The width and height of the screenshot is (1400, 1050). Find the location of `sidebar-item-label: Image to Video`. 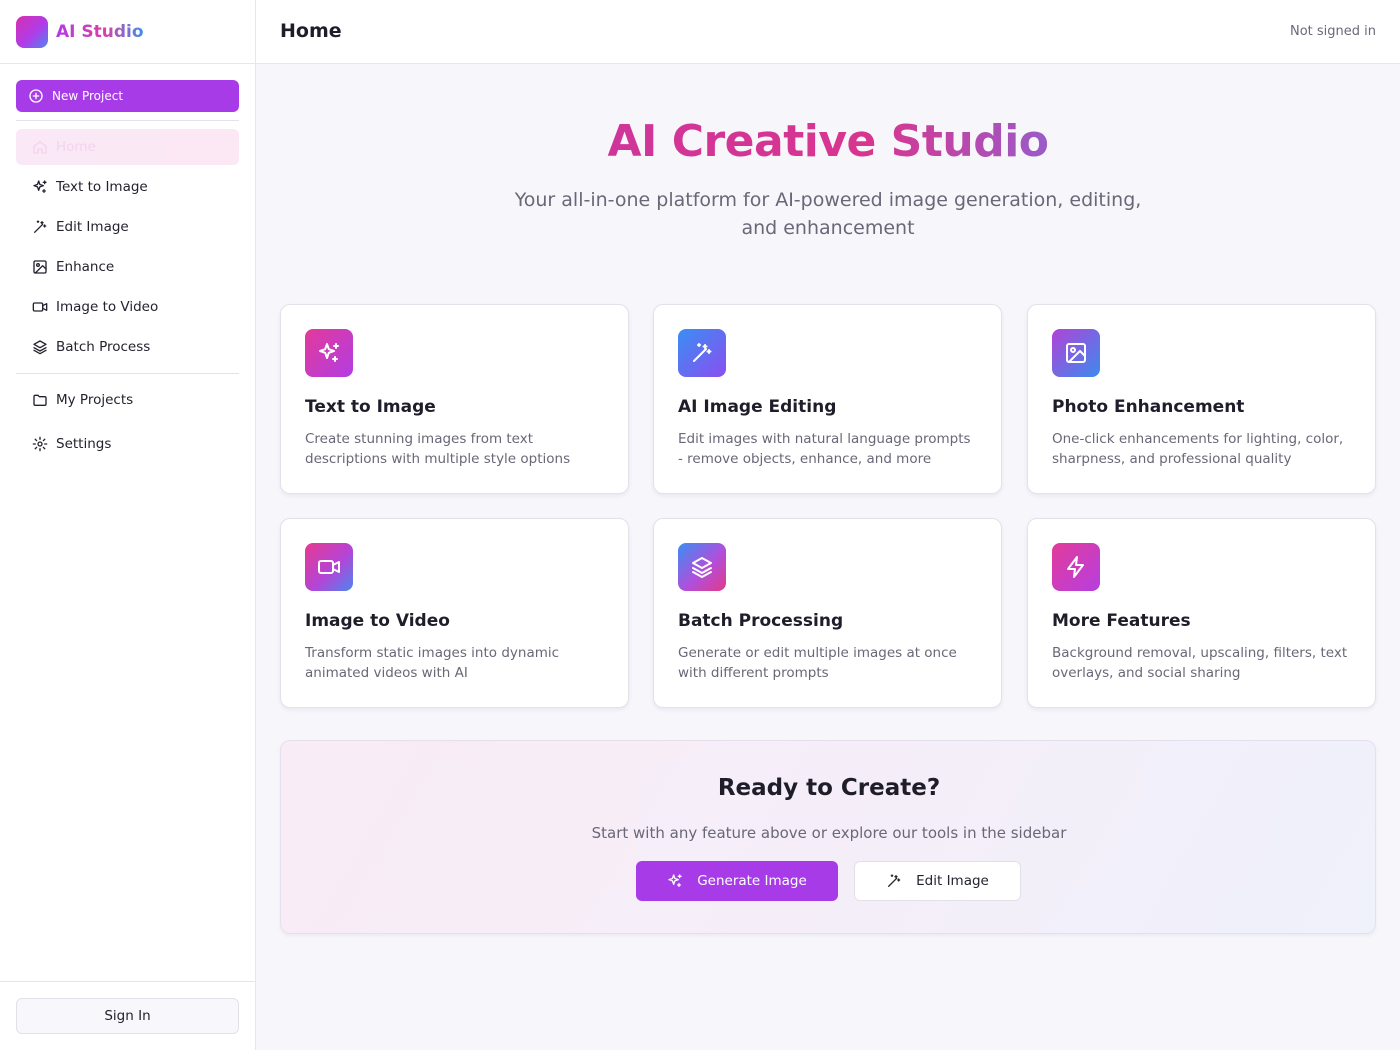

sidebar-item-label: Image to Video is located at coordinates (107, 307).